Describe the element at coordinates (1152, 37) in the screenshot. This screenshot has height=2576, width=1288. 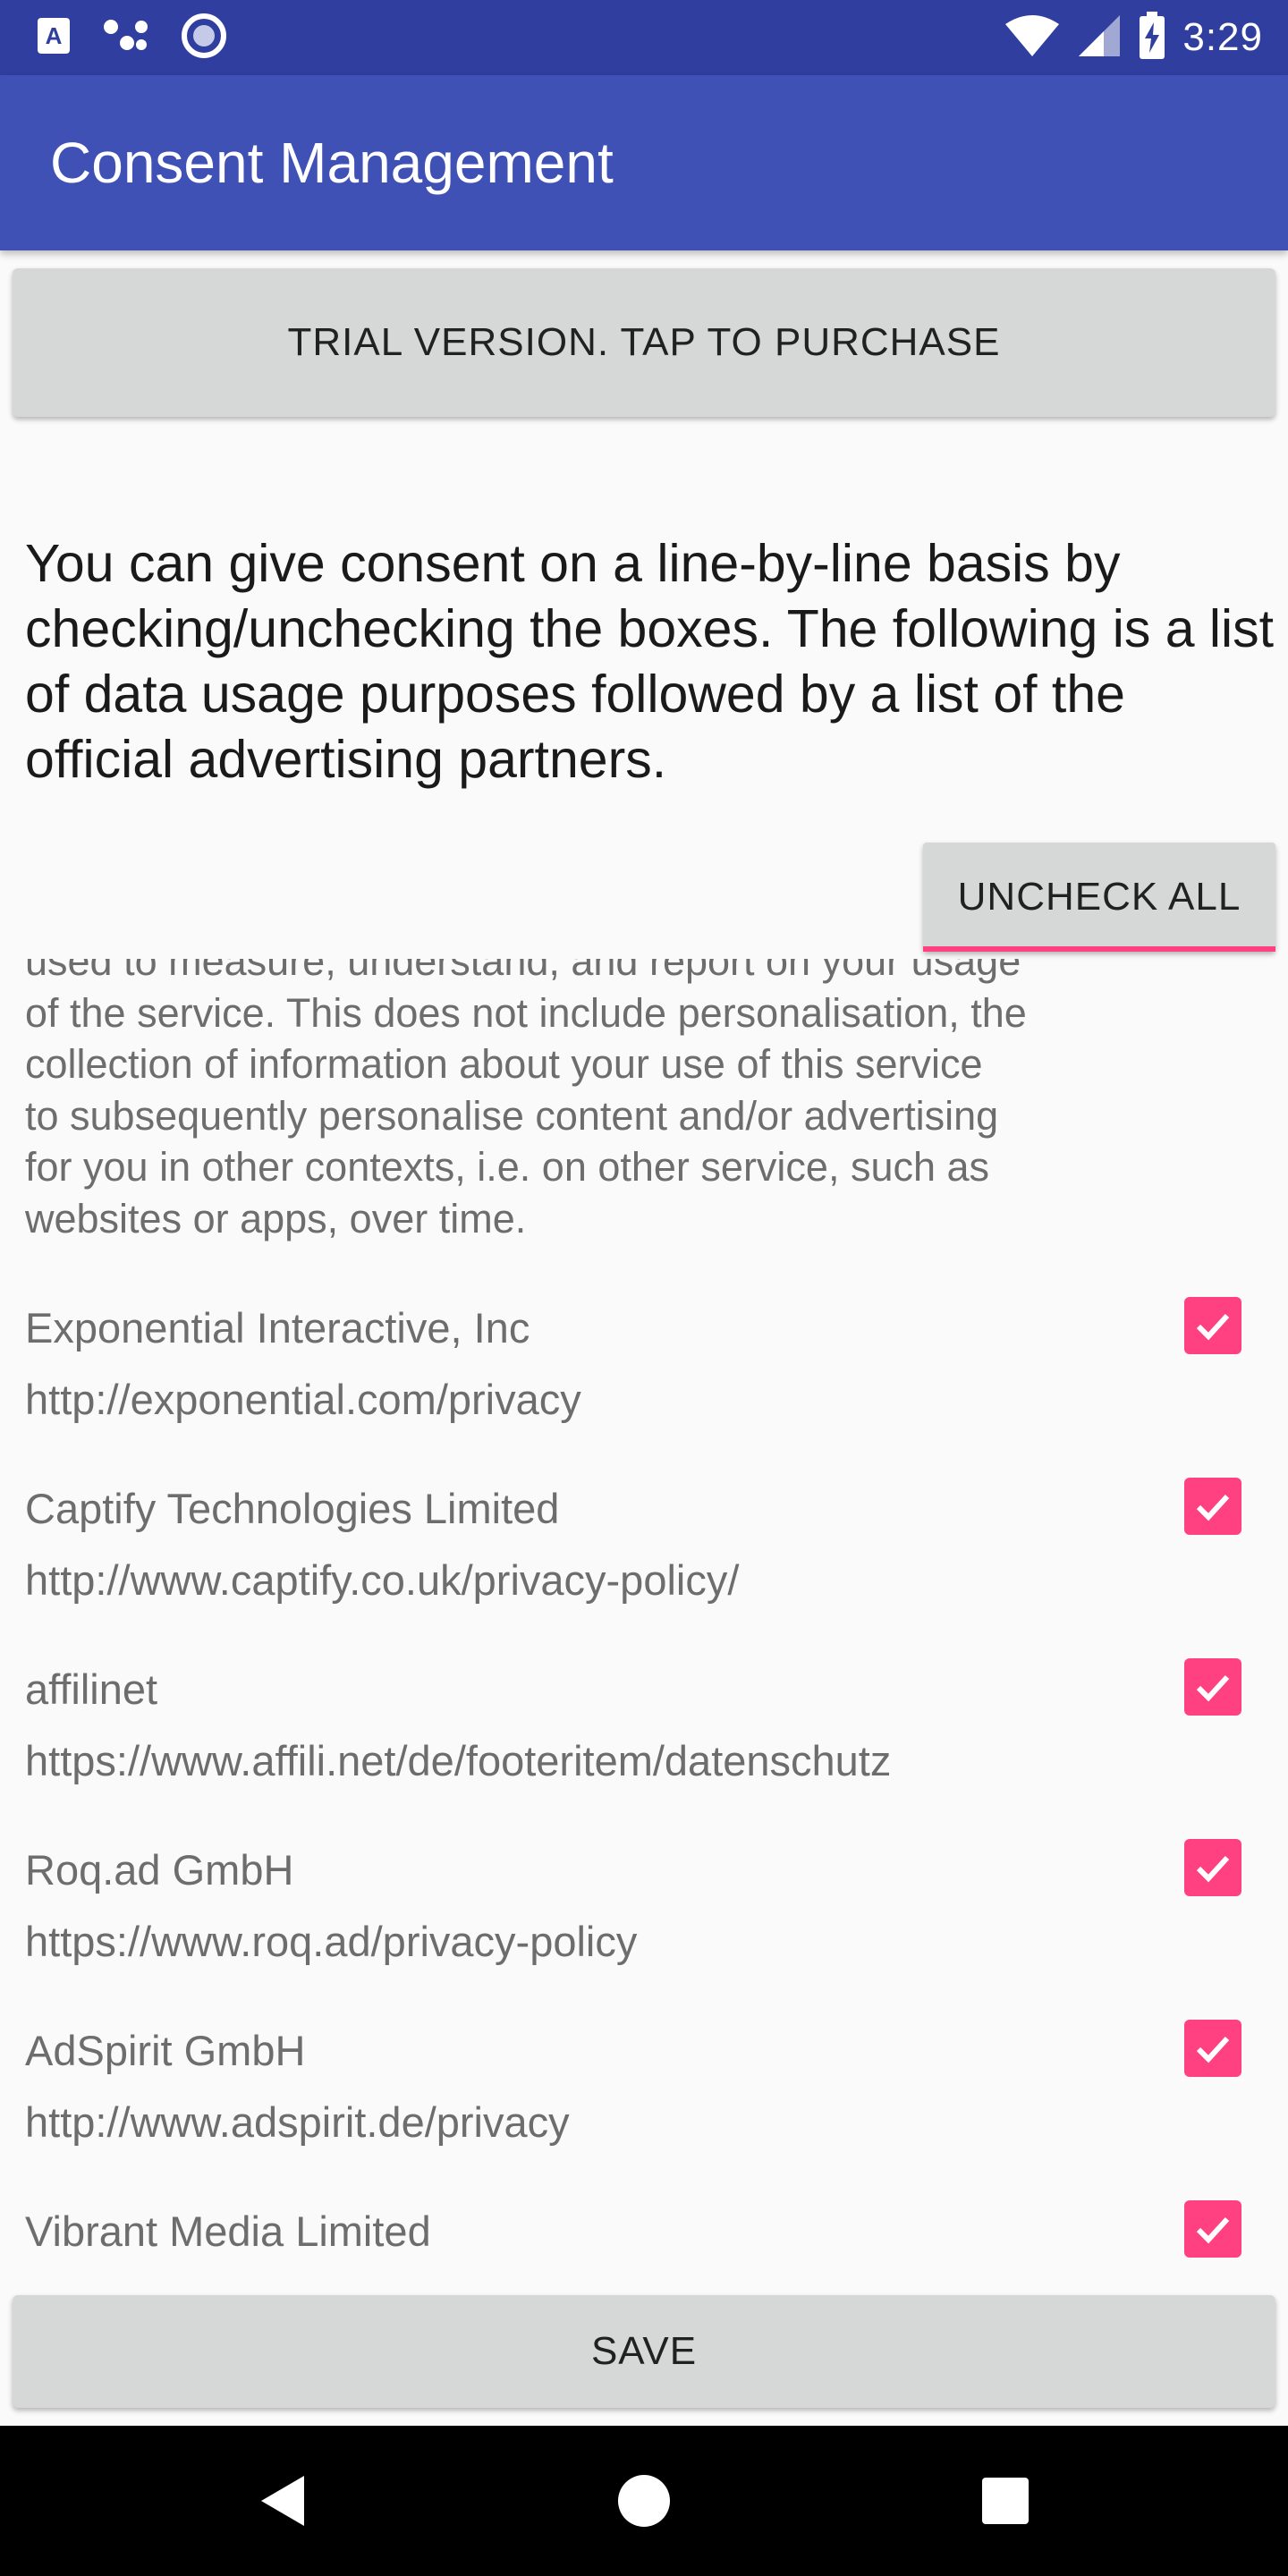
I see `battery-charging-icon` at that location.